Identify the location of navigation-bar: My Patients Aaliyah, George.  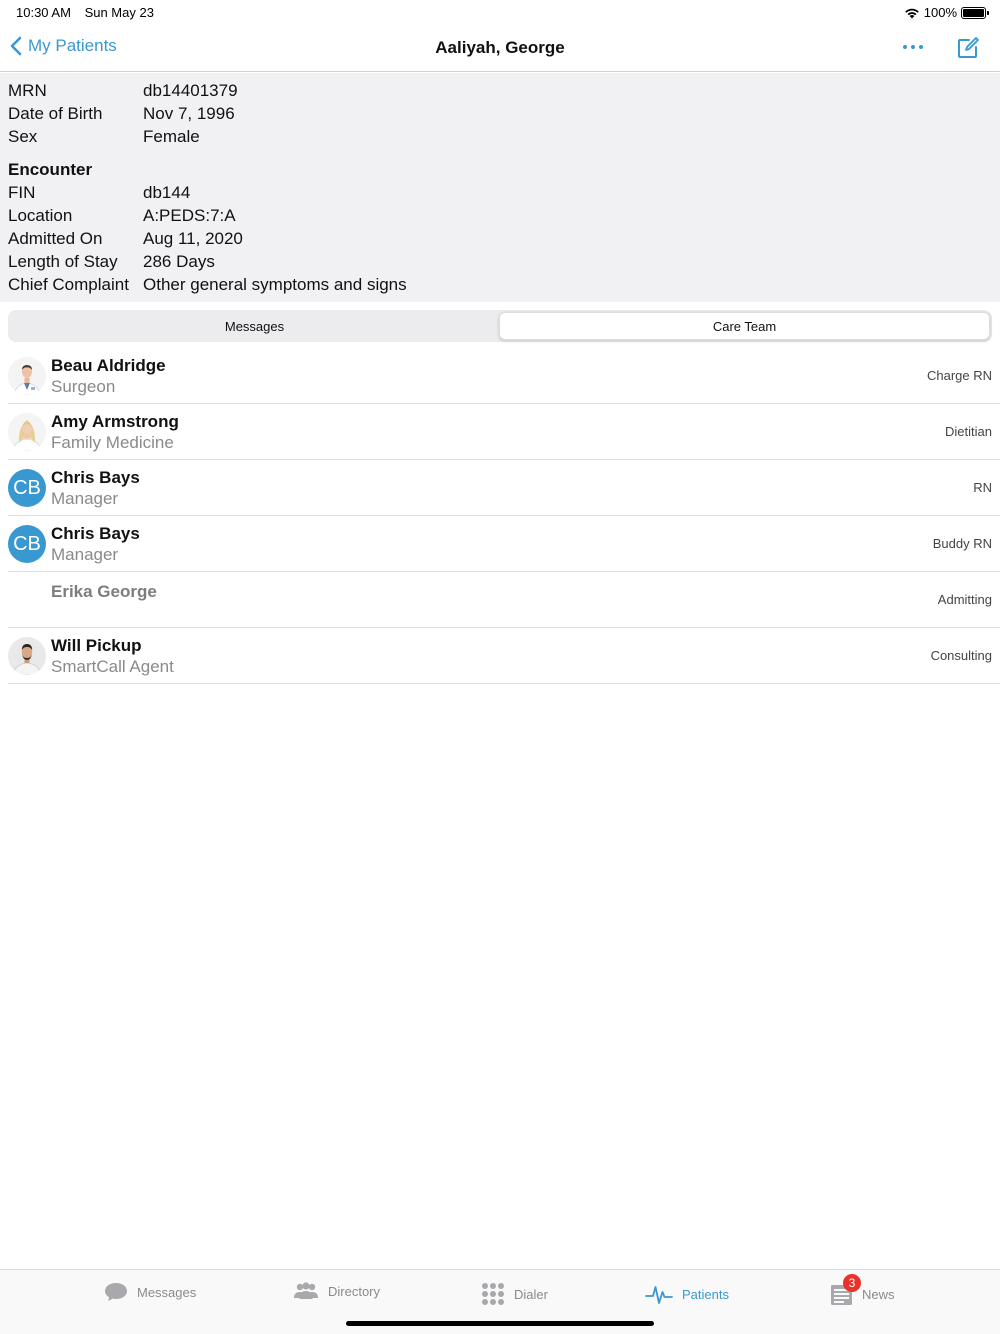
(500, 48).